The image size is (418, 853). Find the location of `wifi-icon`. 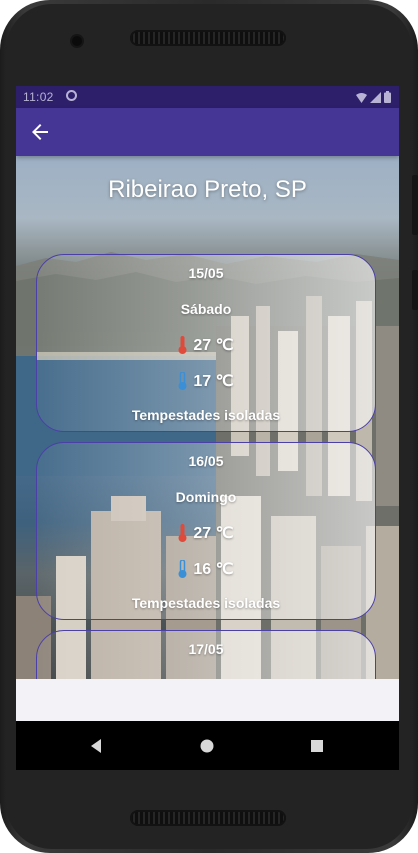

wifi-icon is located at coordinates (361, 98).